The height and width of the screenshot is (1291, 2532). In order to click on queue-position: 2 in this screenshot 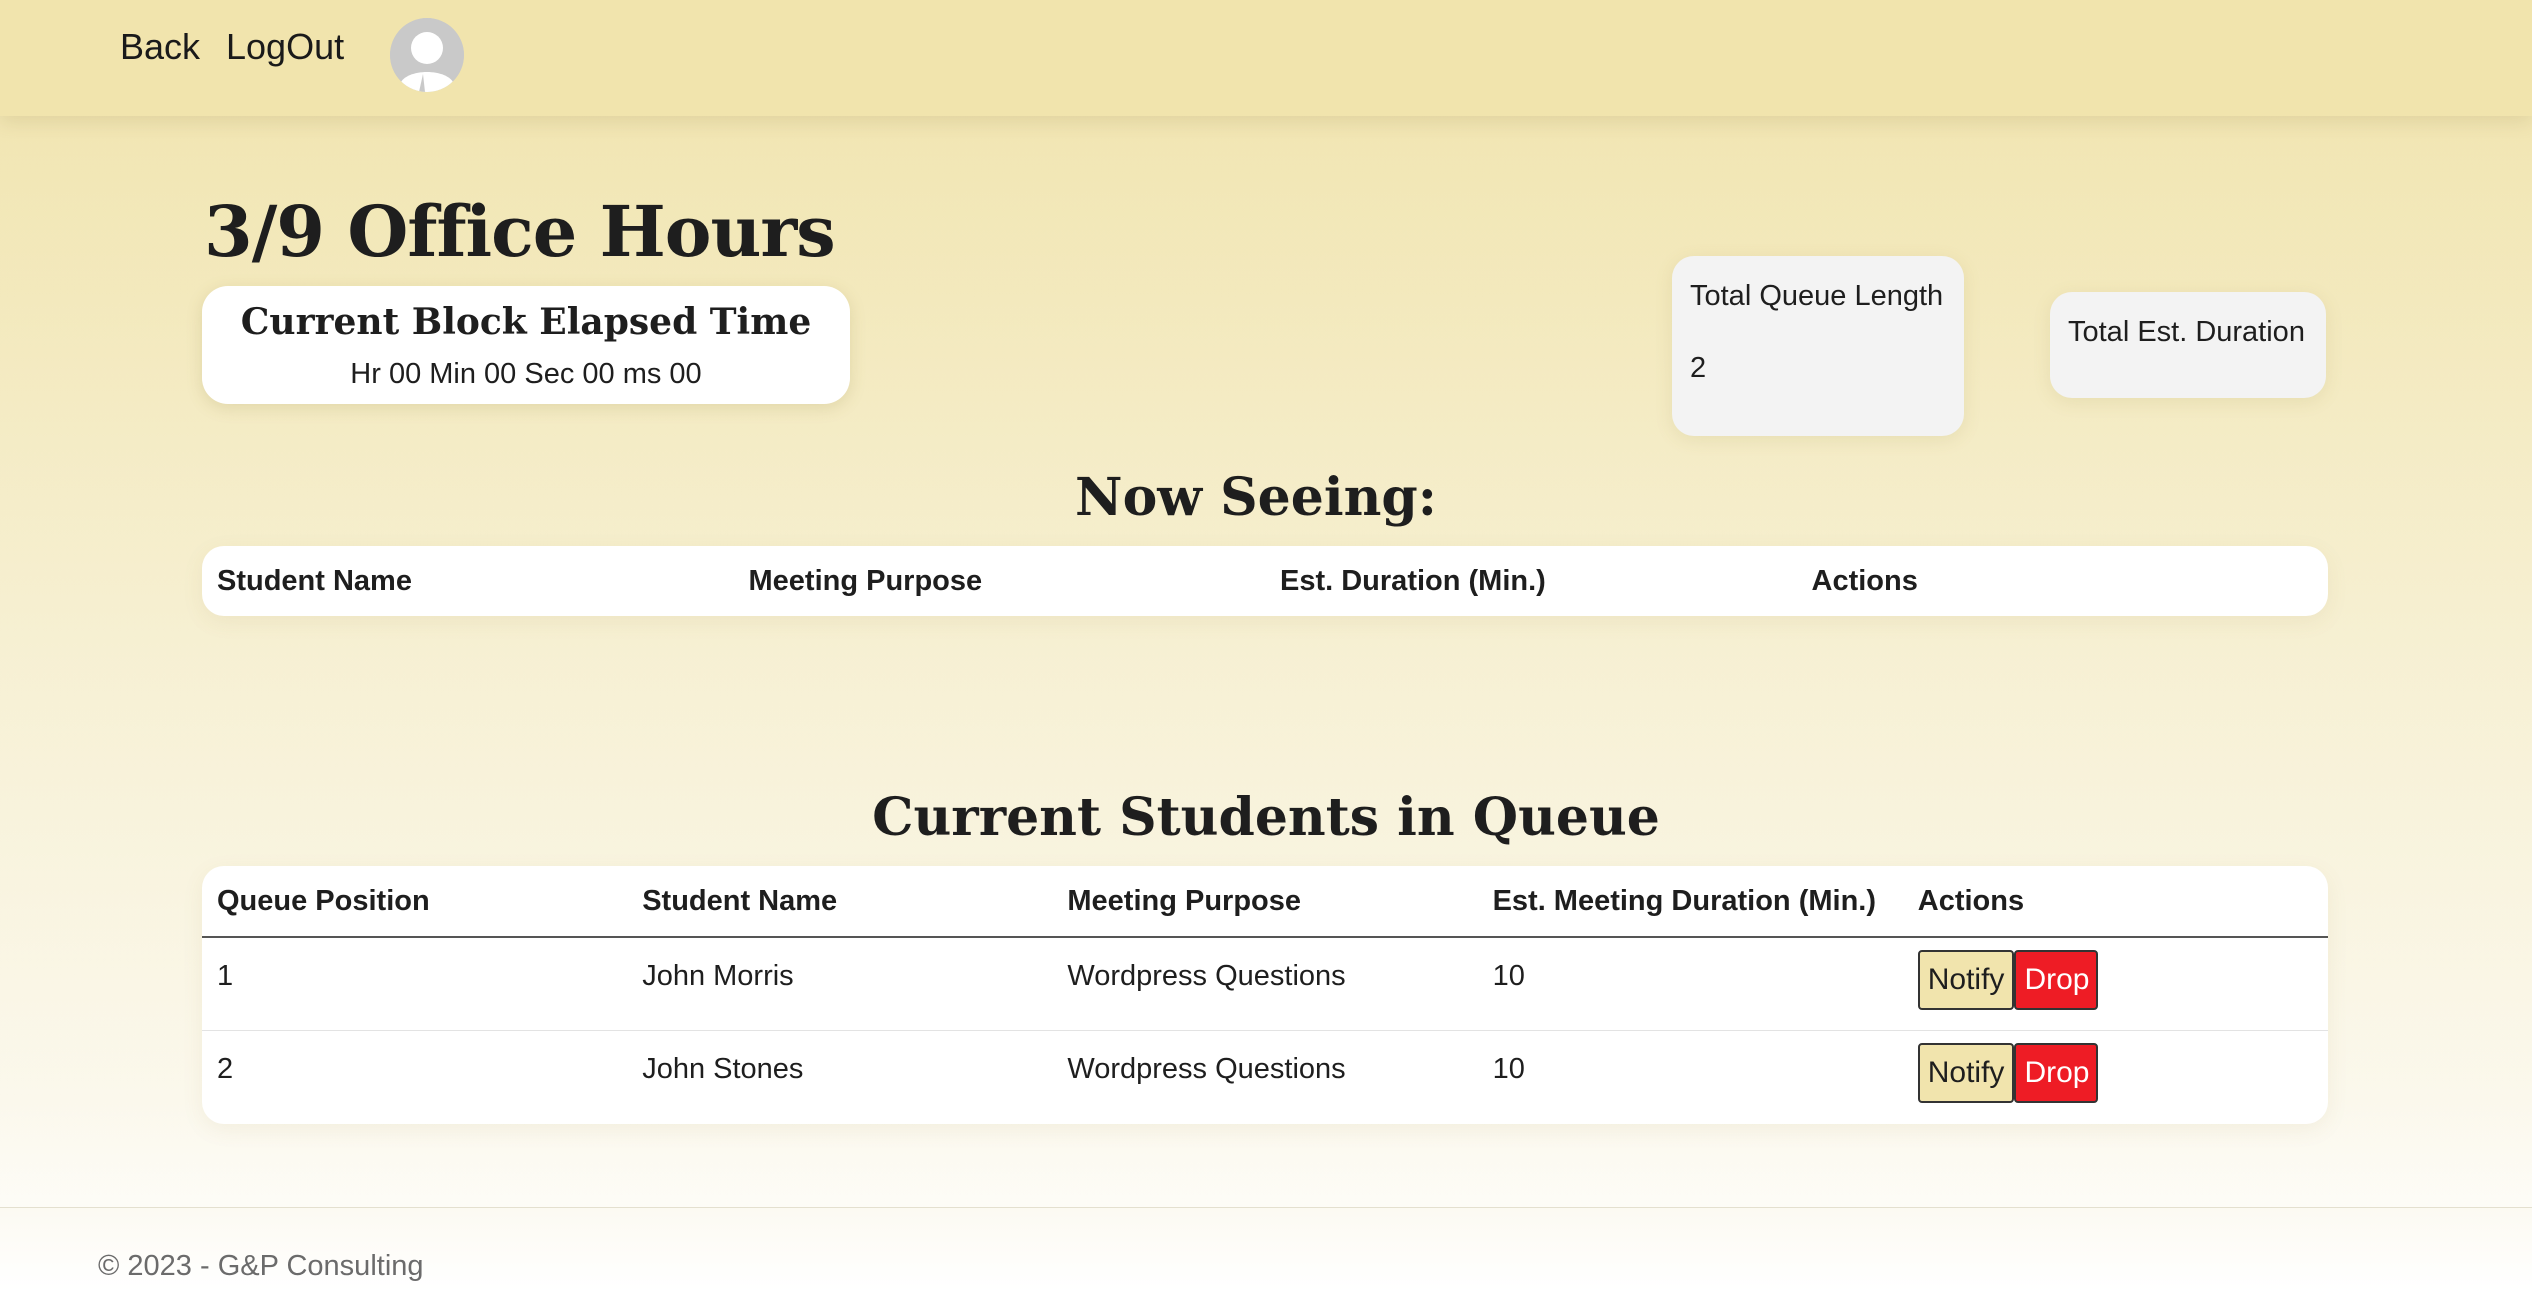, I will do `click(415, 1077)`.